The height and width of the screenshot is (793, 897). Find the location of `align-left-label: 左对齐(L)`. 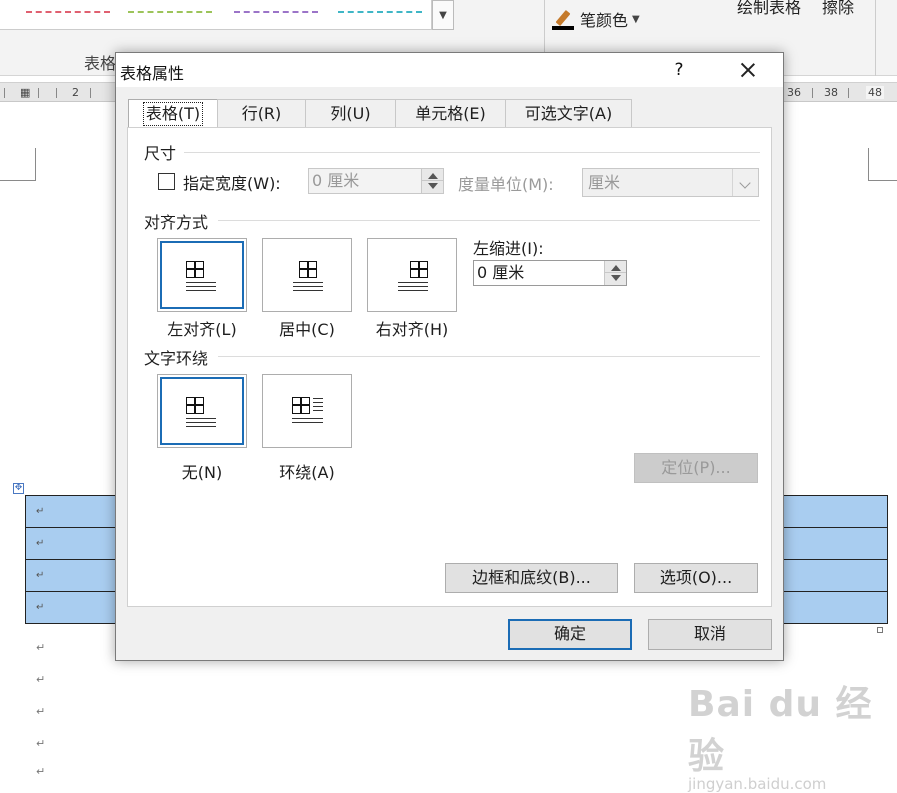

align-left-label: 左对齐(L) is located at coordinates (202, 329).